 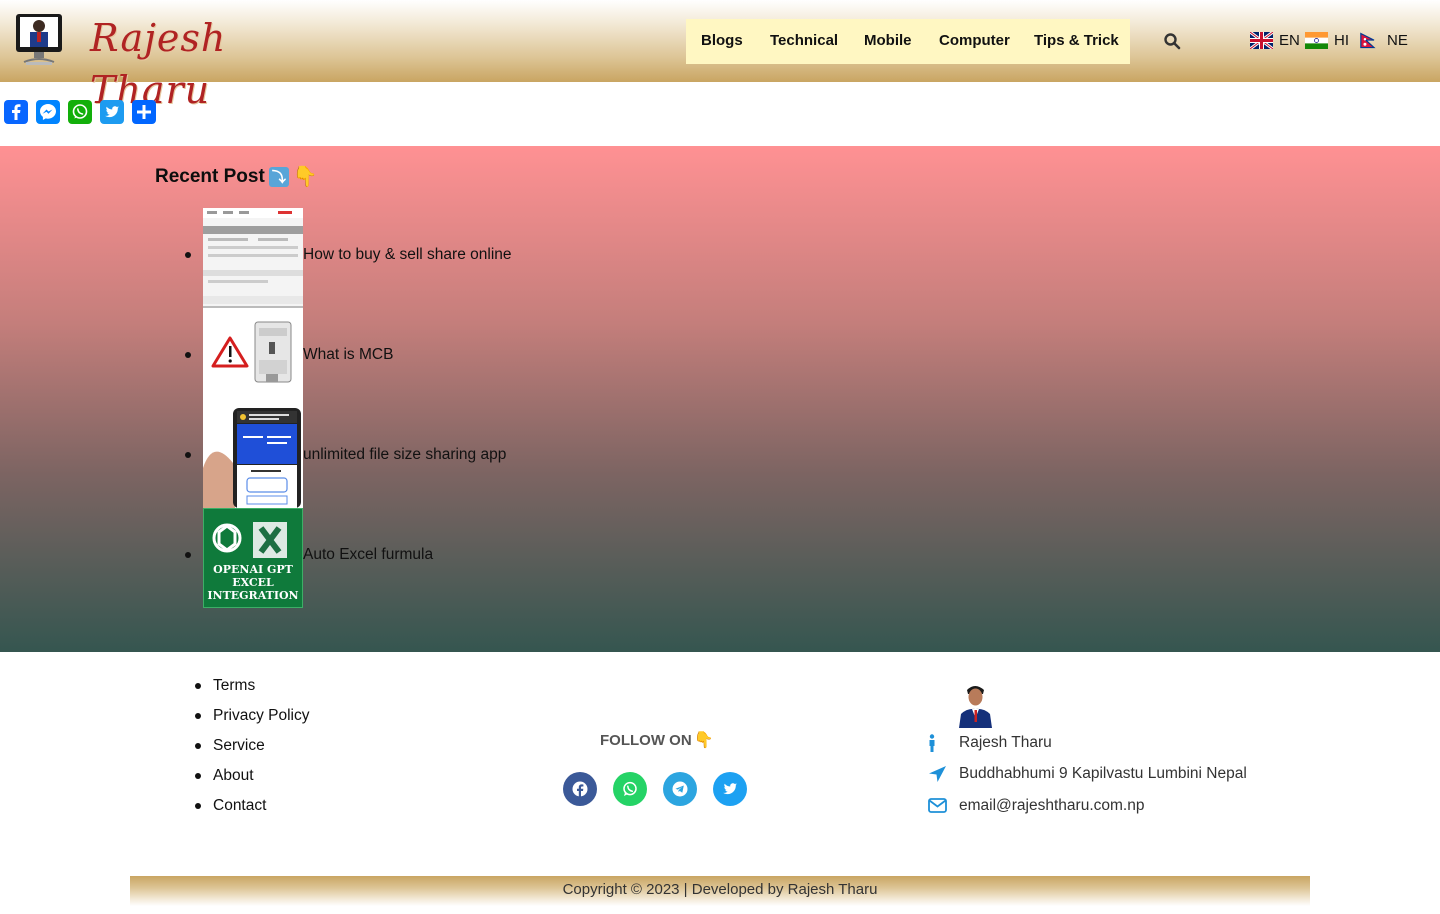 I want to click on site-logo-text: Rajesh Tharu, so click(x=185, y=62).